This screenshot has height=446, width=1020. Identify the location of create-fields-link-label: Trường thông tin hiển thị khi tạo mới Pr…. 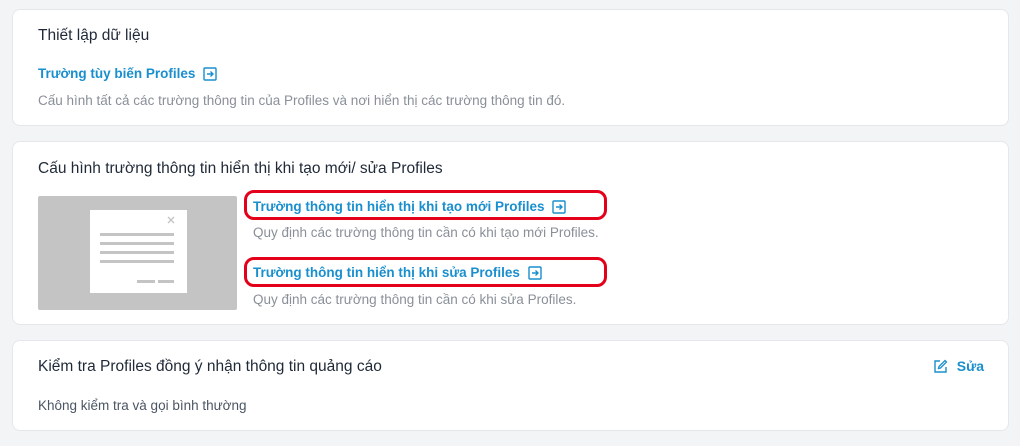
(399, 206).